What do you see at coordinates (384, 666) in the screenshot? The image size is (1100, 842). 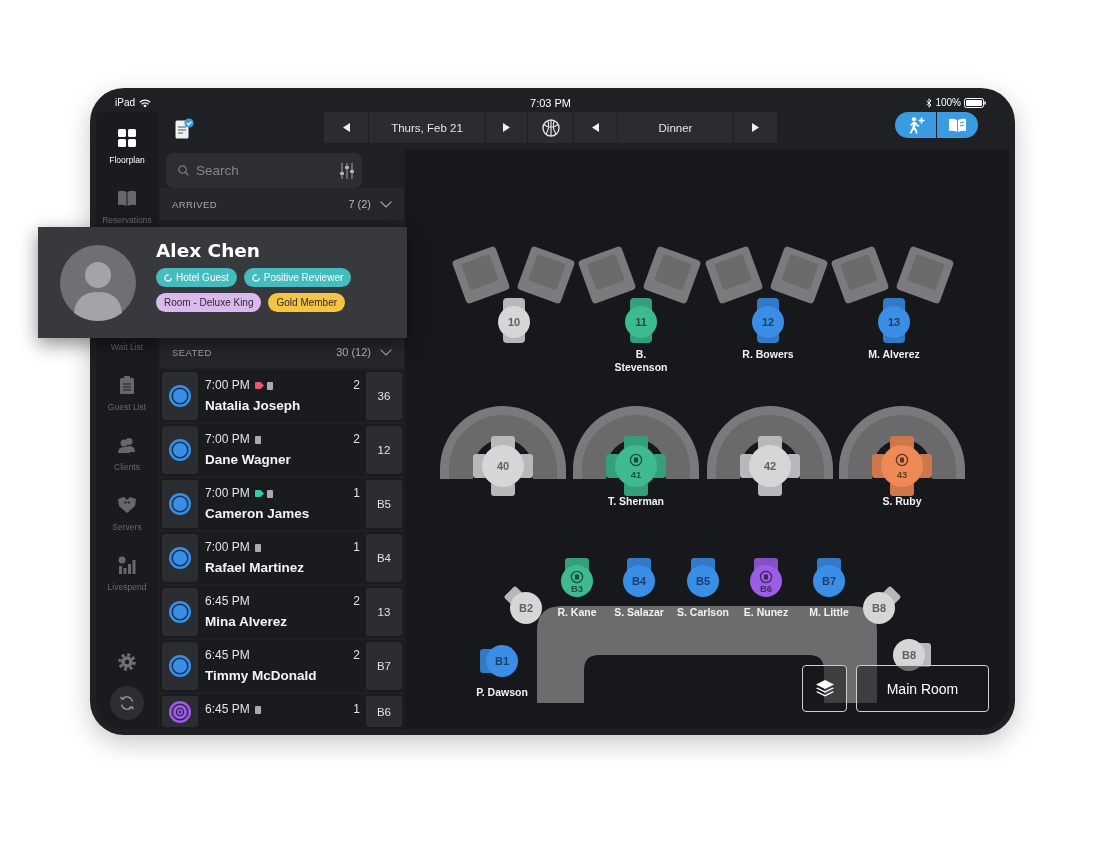 I see `table-number: B7` at bounding box center [384, 666].